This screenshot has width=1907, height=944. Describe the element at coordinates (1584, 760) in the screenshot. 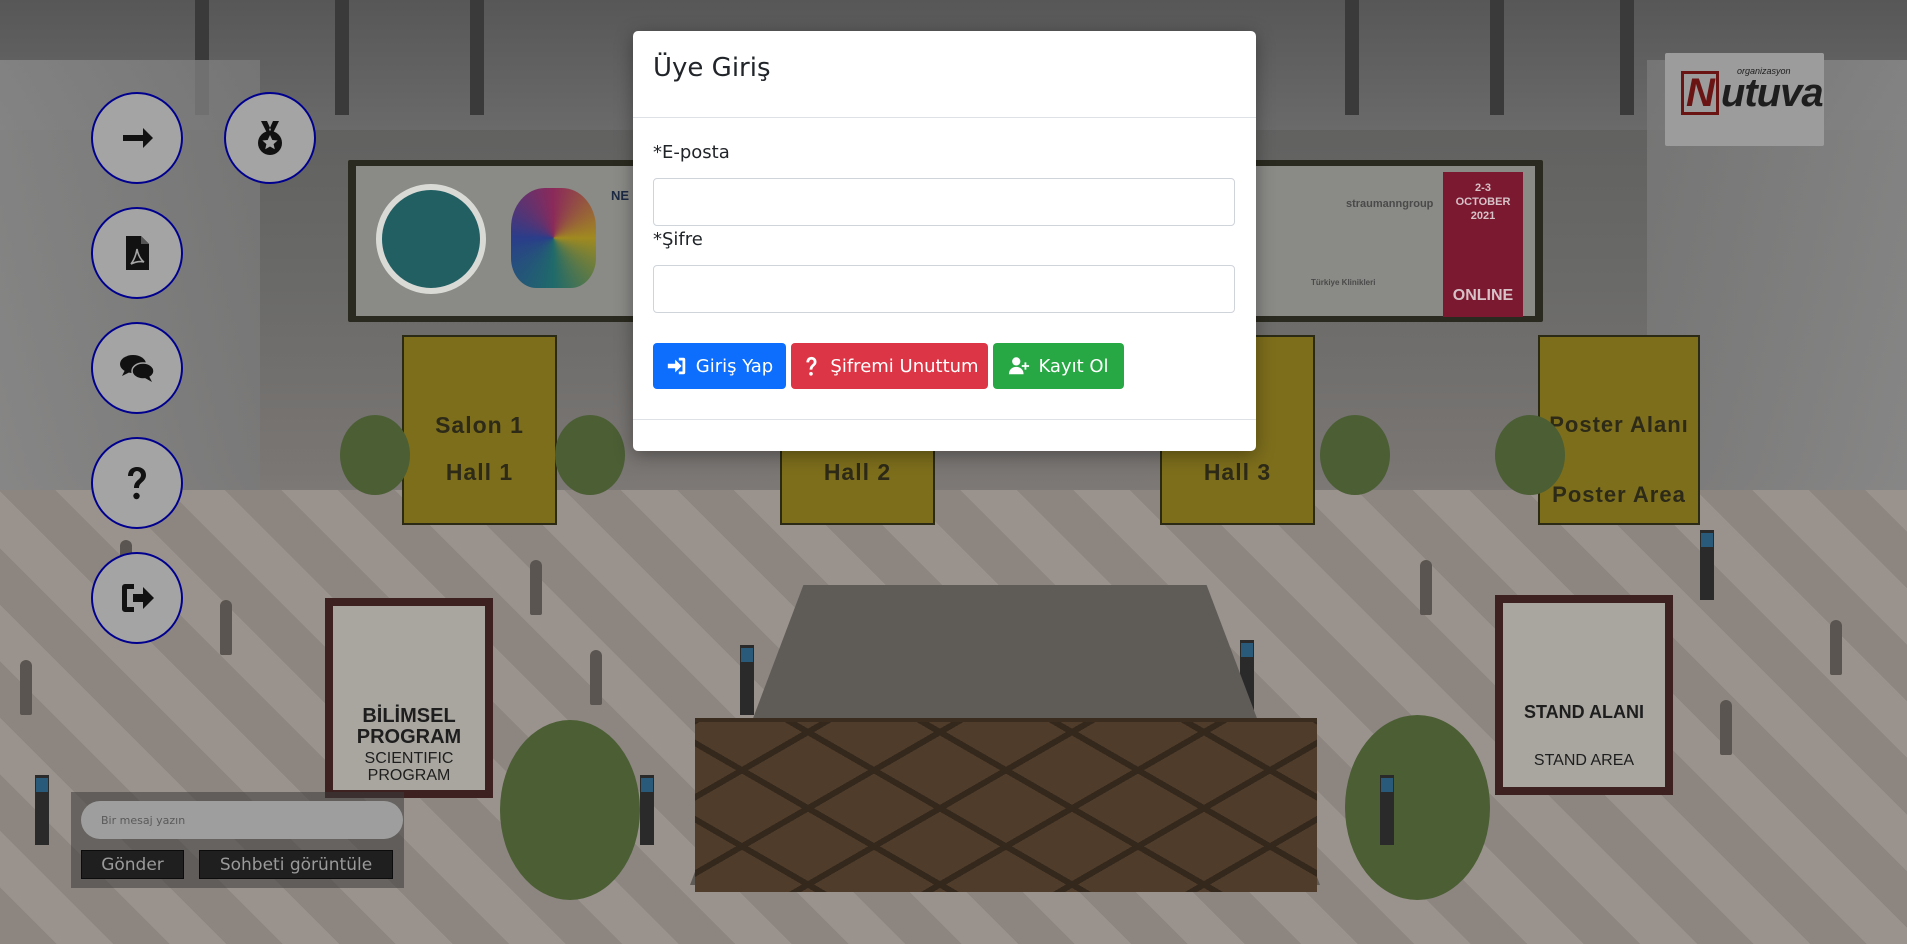

I see `sign-subtitle: STAND AREA` at that location.